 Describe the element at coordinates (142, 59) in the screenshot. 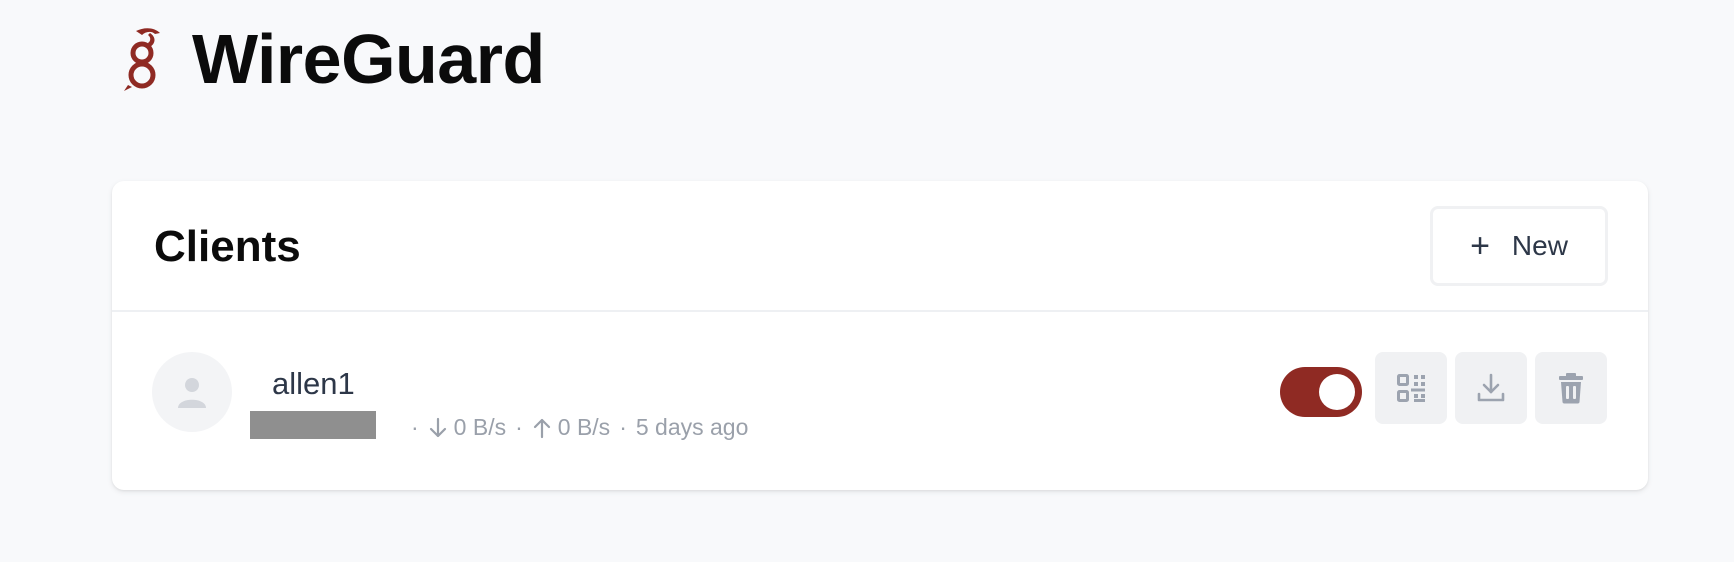

I see `wireguard-logo-icon` at that location.